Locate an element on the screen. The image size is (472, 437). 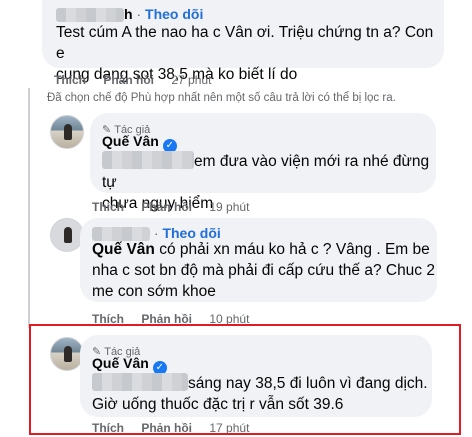
blurred-name is located at coordinates (90, 15).